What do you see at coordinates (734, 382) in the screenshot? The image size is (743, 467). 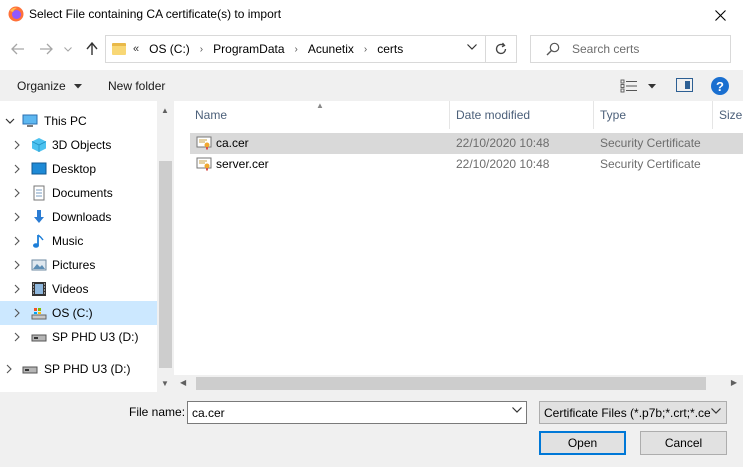 I see `scroll-right-icon: ▶` at bounding box center [734, 382].